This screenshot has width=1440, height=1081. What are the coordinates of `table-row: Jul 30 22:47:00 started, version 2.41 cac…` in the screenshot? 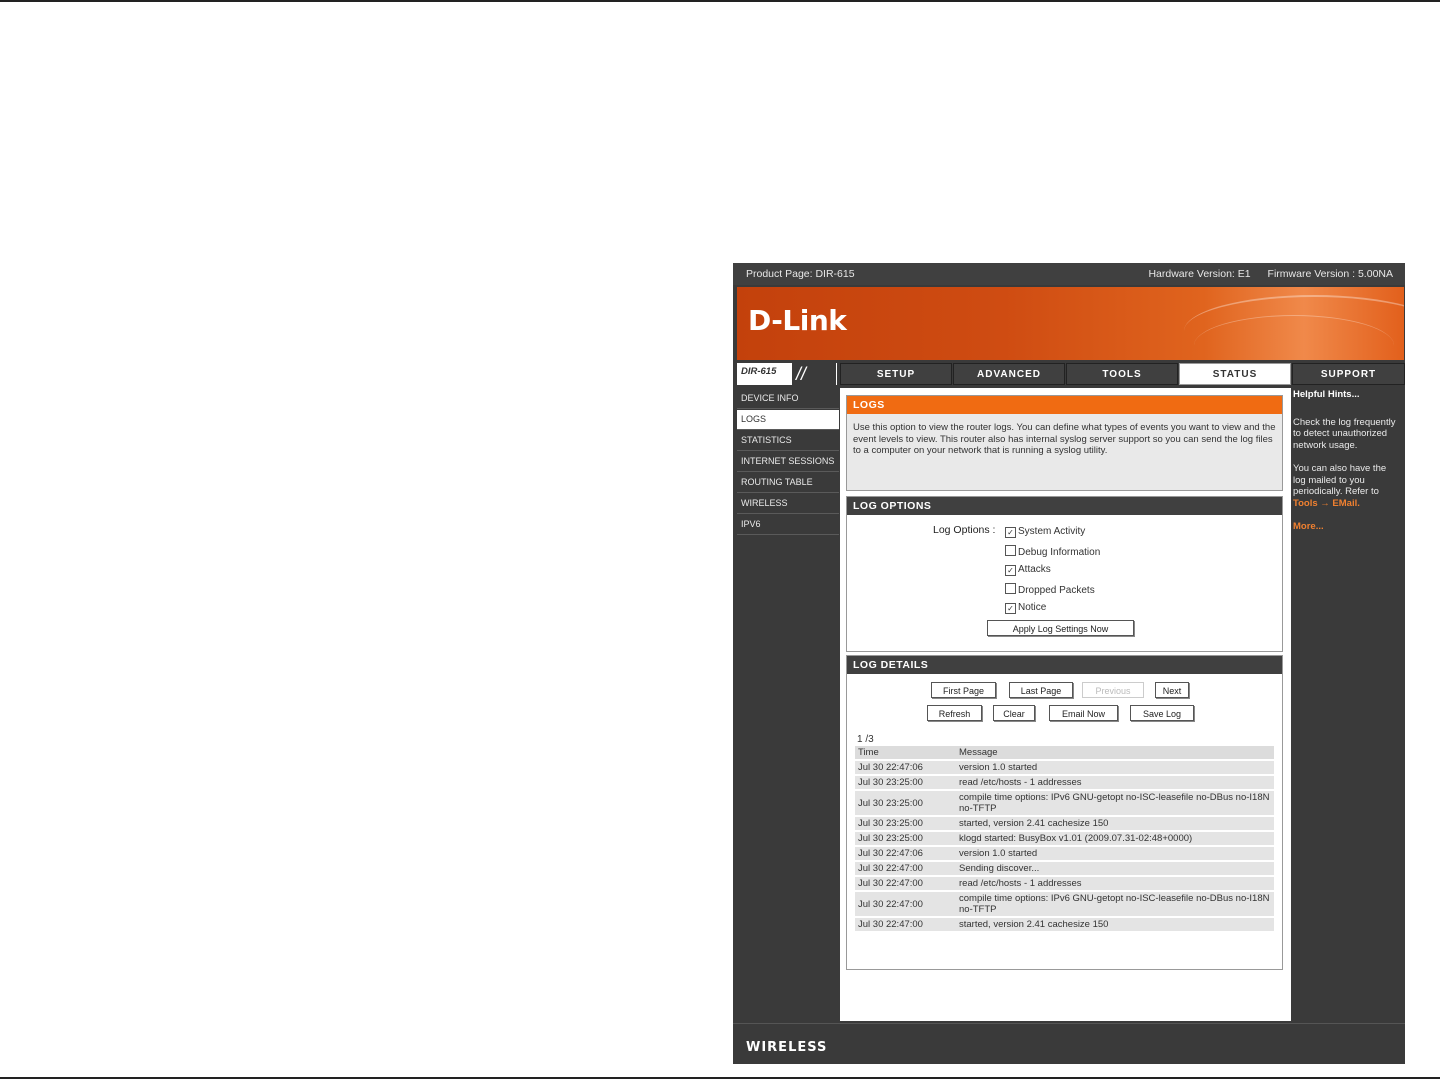 It's located at (1064, 924).